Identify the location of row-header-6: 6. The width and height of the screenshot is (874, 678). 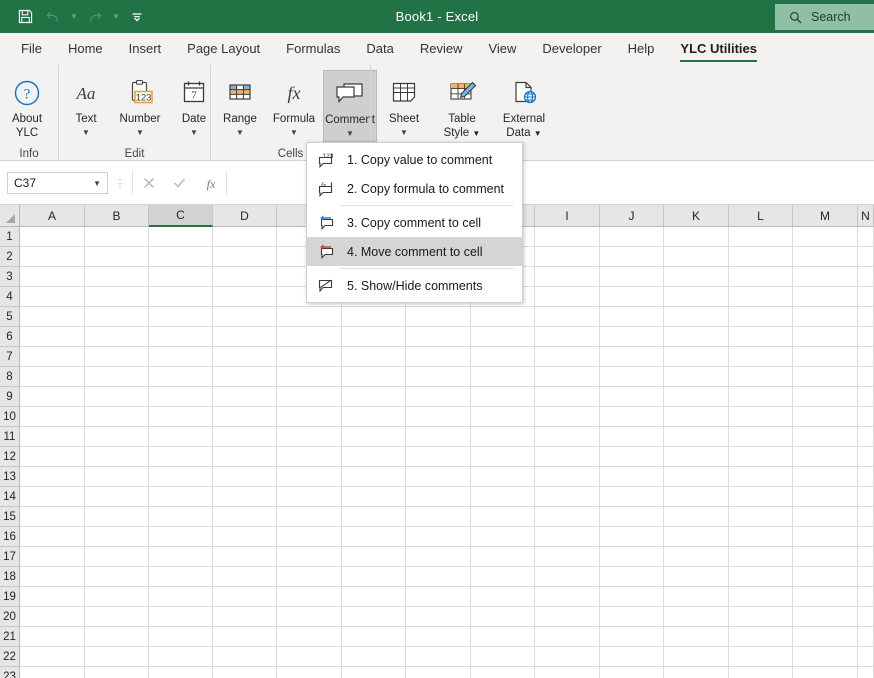
(10, 337).